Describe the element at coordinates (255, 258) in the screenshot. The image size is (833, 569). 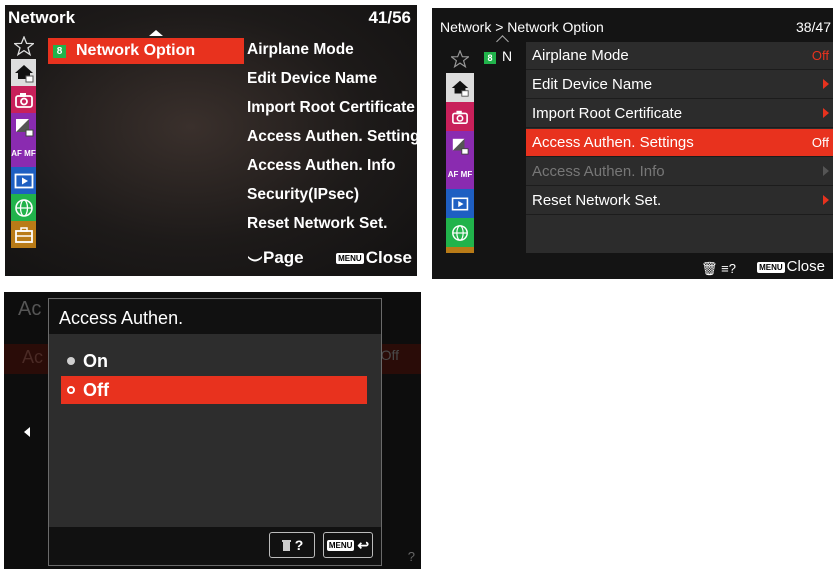
I see `page-wheel-icon` at that location.